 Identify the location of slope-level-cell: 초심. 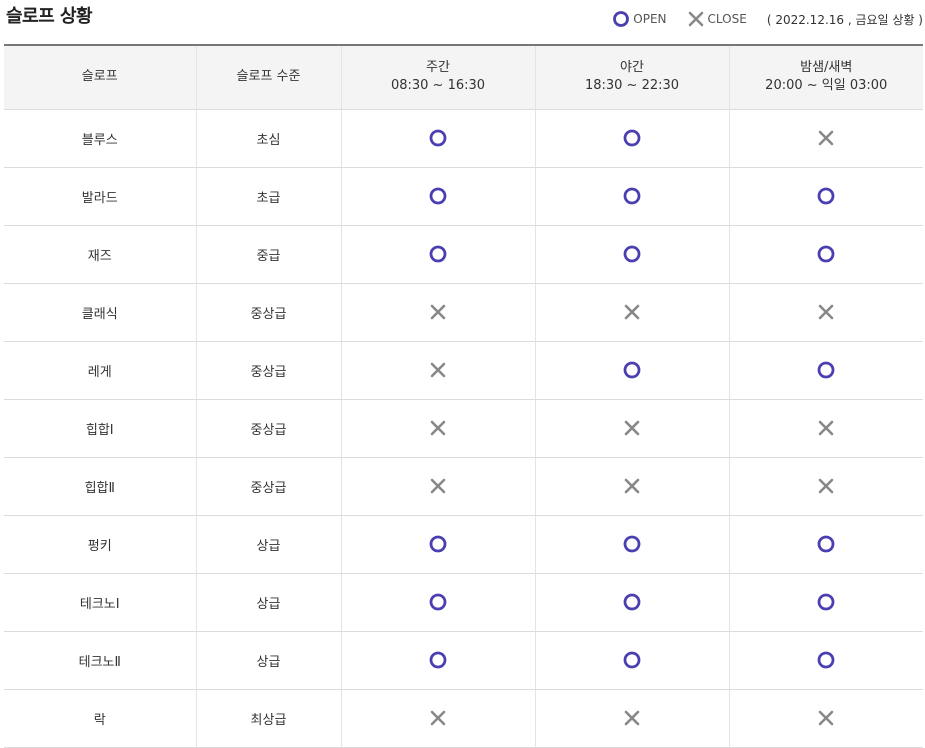
(268, 138).